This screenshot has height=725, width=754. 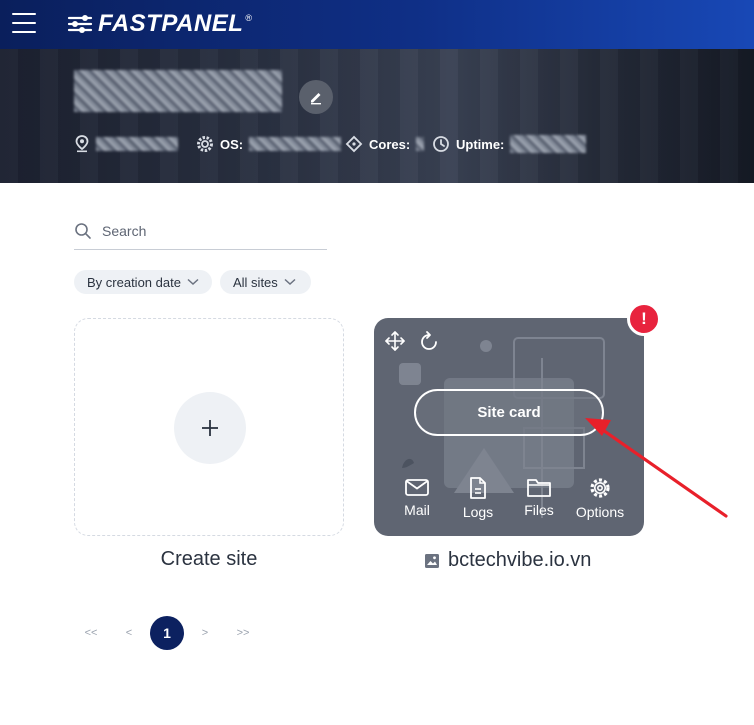 What do you see at coordinates (80, 24) in the screenshot?
I see `logo-sliders-icon` at bounding box center [80, 24].